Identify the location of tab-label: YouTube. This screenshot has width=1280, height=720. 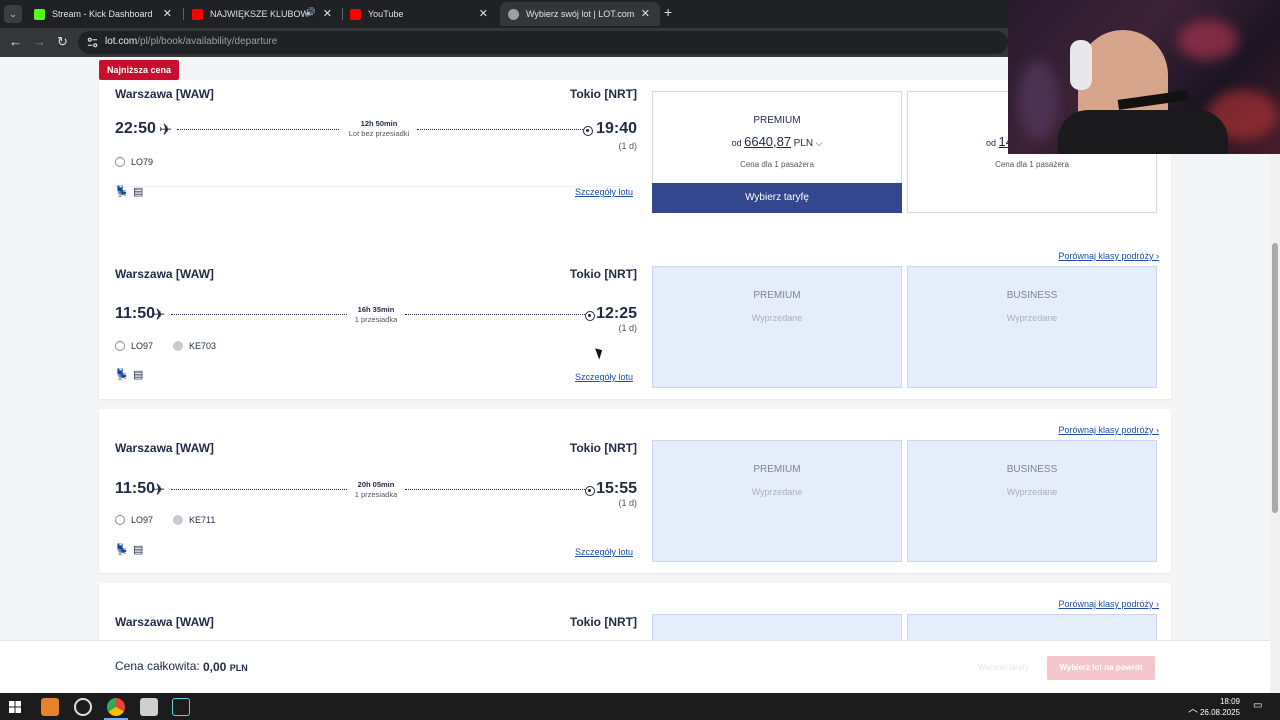
(386, 14).